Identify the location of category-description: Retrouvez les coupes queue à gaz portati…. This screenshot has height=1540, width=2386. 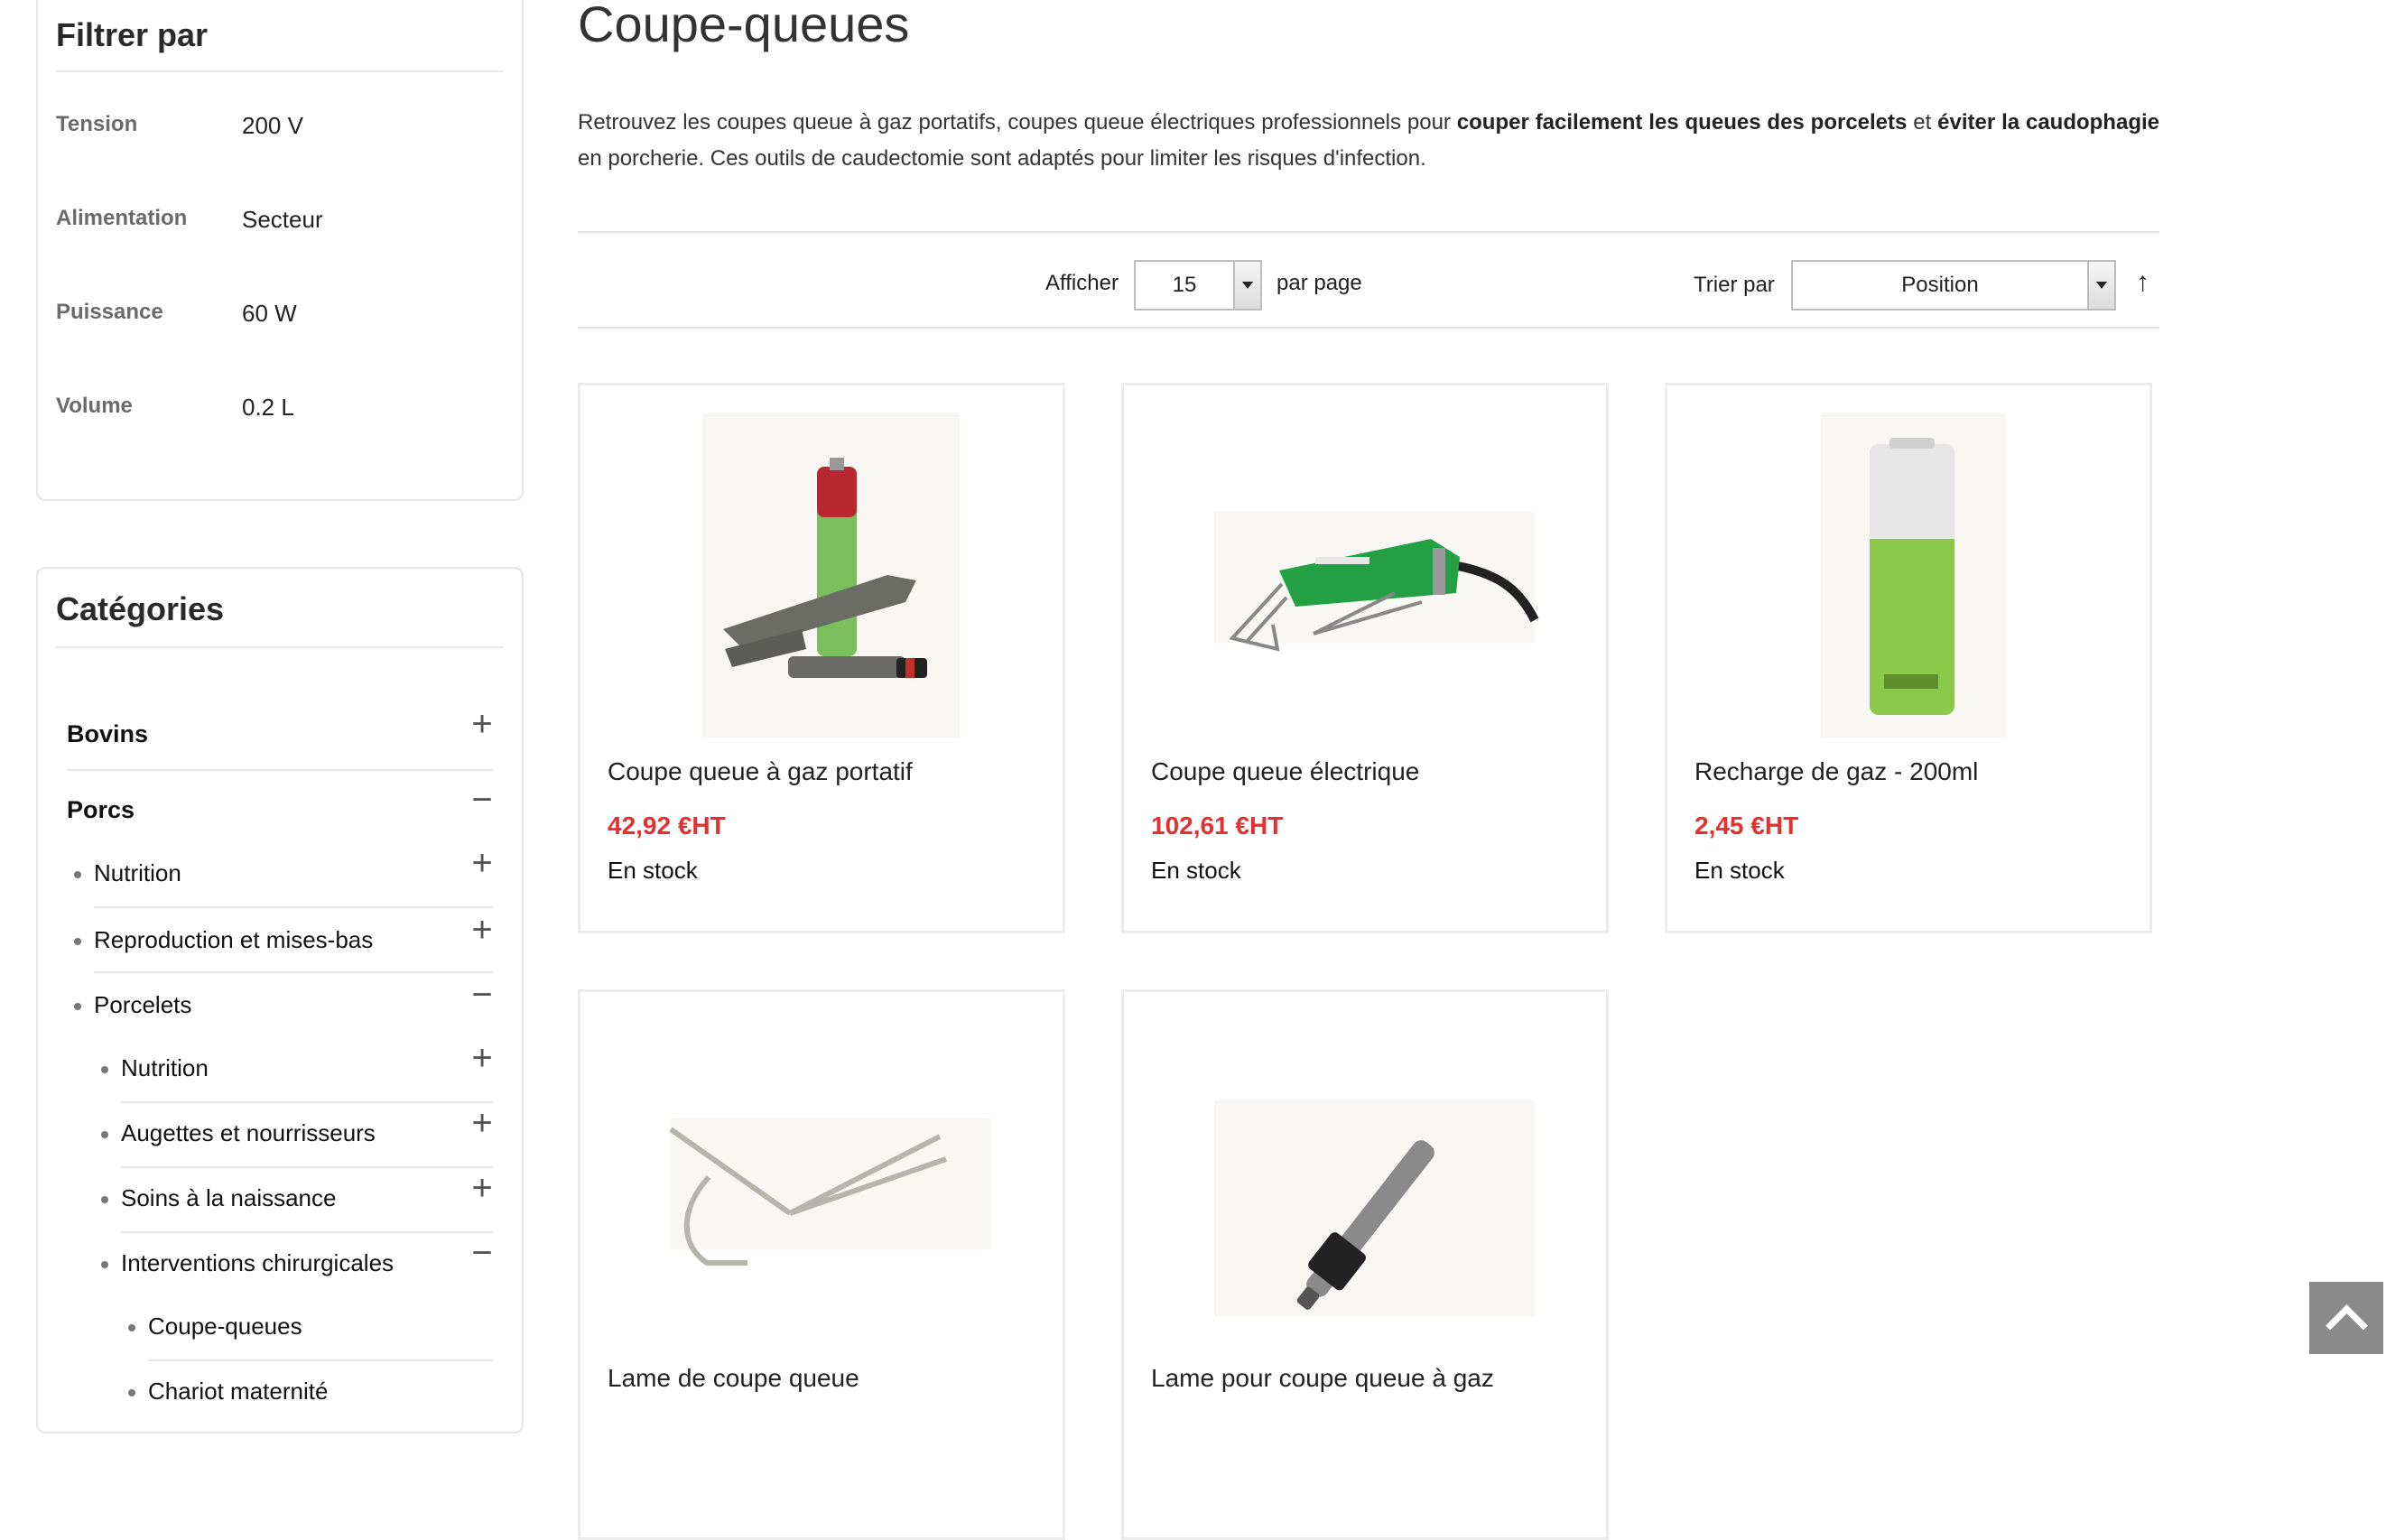
(1368, 141).